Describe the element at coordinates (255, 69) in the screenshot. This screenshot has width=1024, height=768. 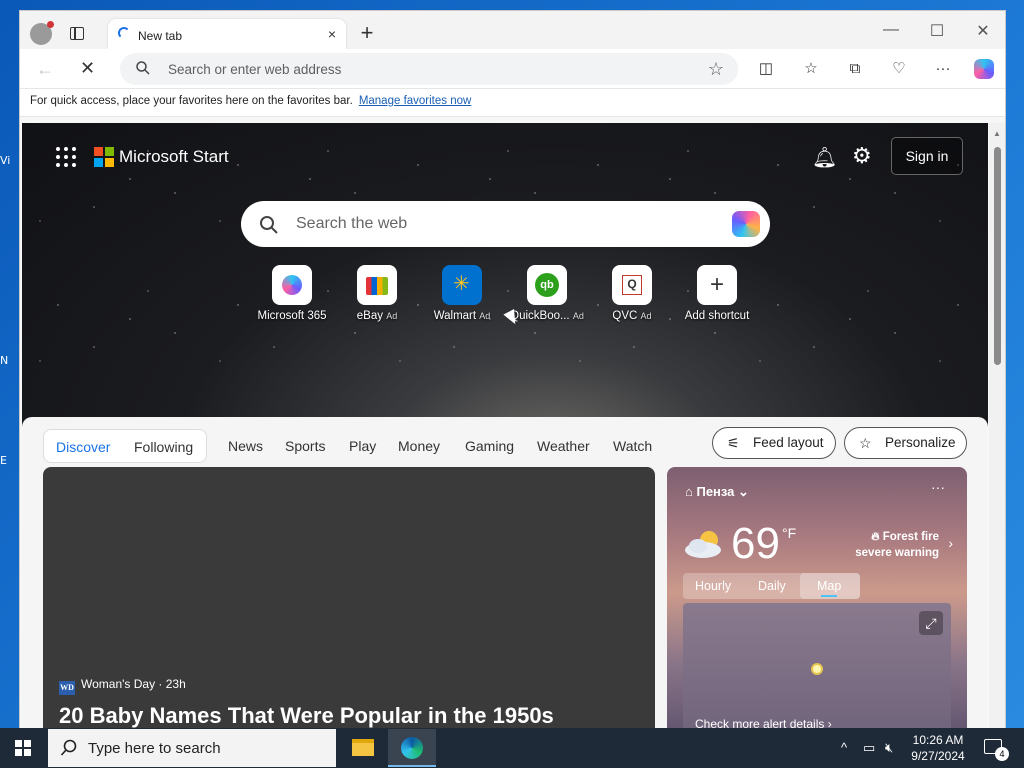
I see `address-placeholder: Search or enter web address` at that location.